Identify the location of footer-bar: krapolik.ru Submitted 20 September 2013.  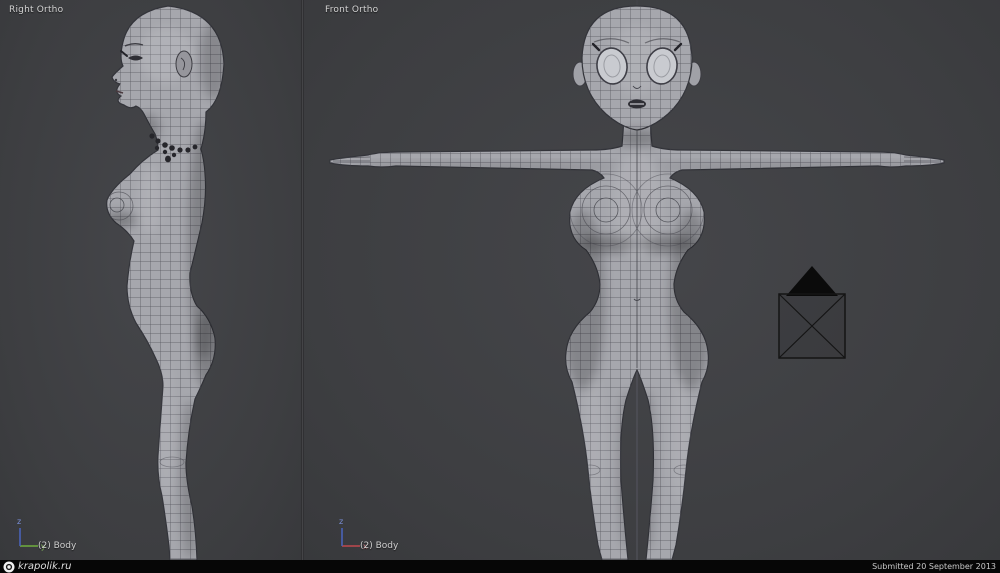
(500, 566).